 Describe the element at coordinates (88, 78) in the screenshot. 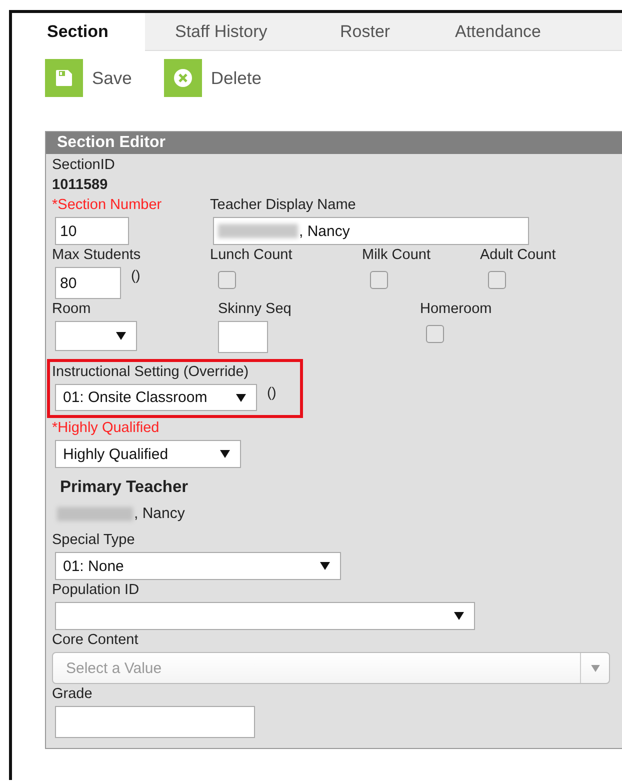

I see `save-button: Save` at that location.